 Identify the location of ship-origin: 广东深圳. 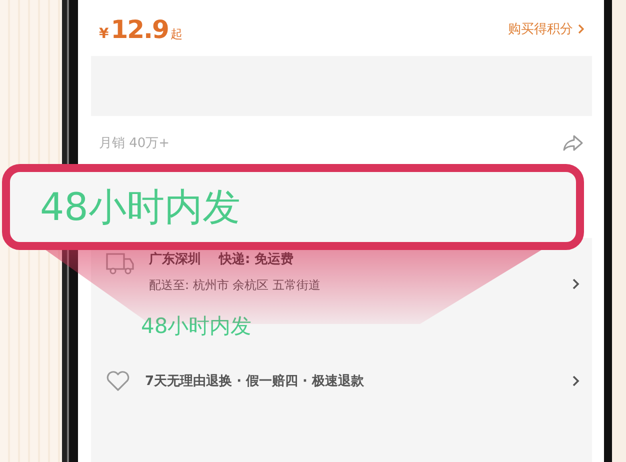
(175, 259).